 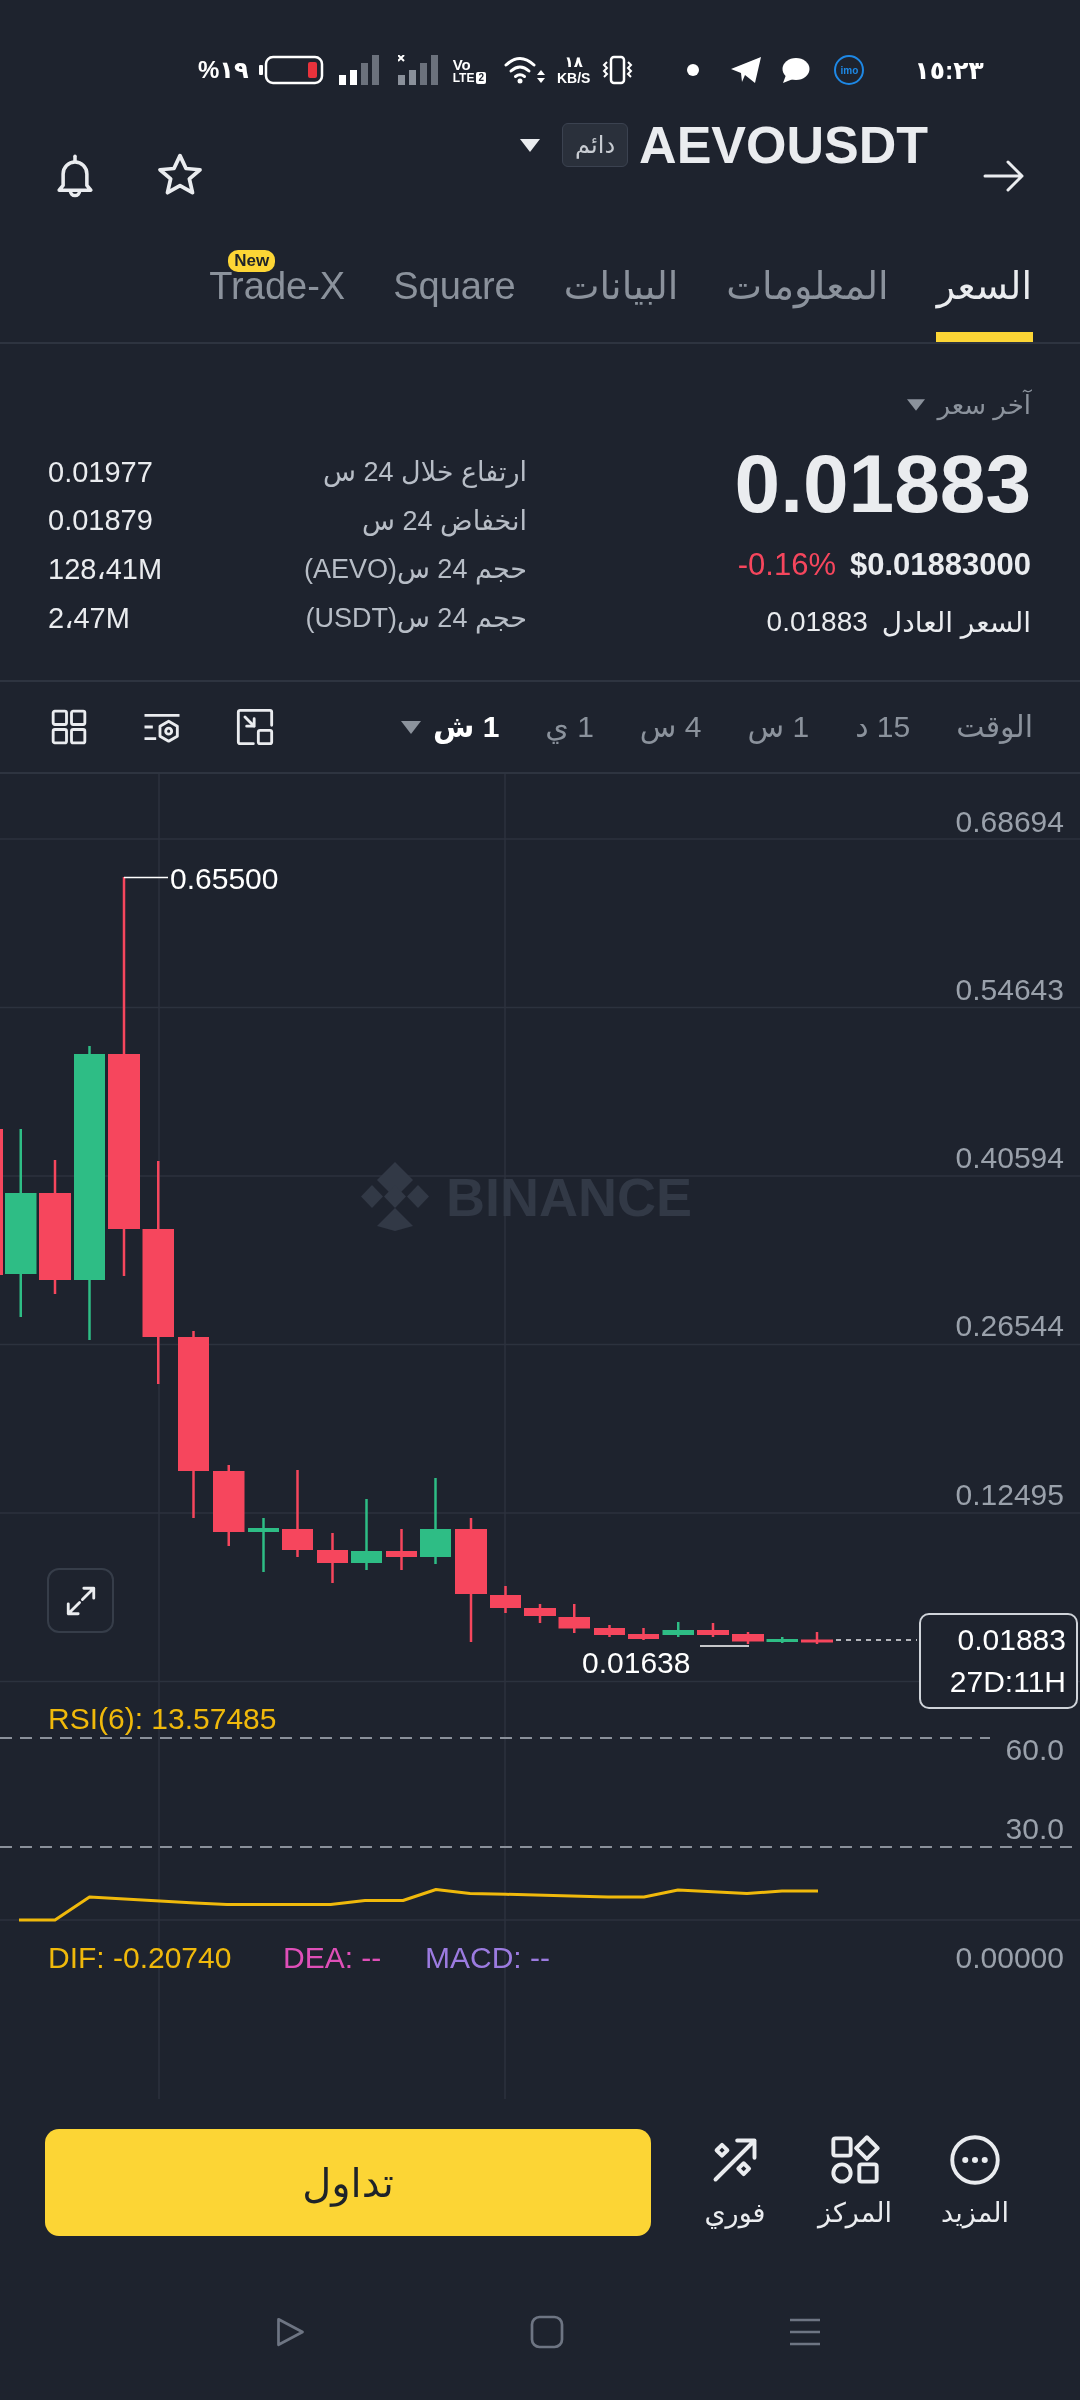 I want to click on clock: ١٥:٢٣, so click(x=949, y=70).